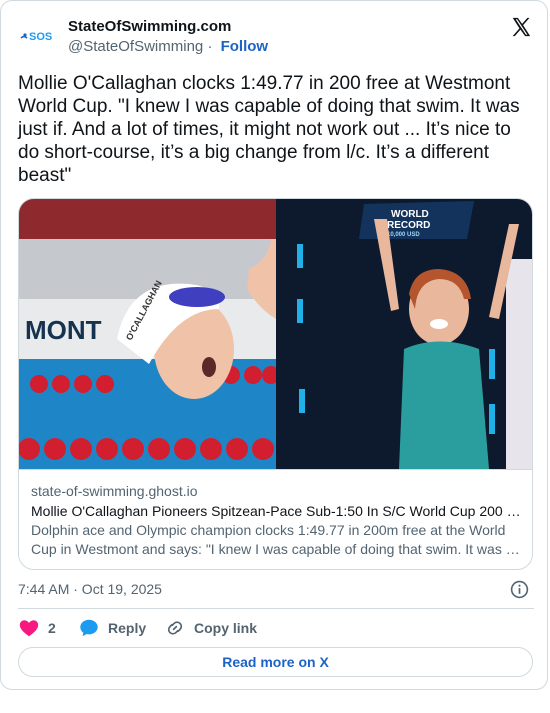  Describe the element at coordinates (147, 219) in the screenshot. I see `stands-top` at that location.